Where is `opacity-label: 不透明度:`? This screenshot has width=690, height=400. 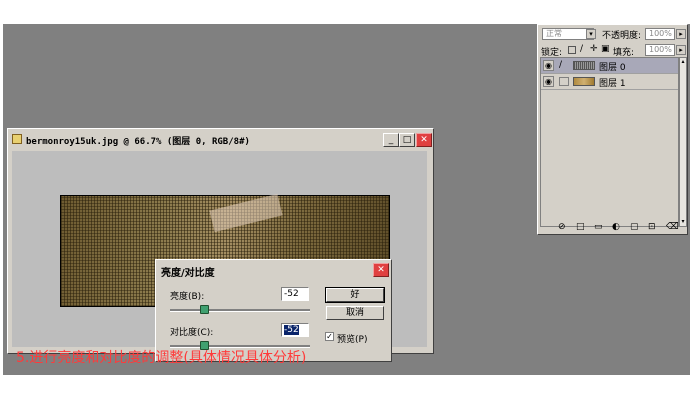
opacity-label: 不透明度: is located at coordinates (622, 36).